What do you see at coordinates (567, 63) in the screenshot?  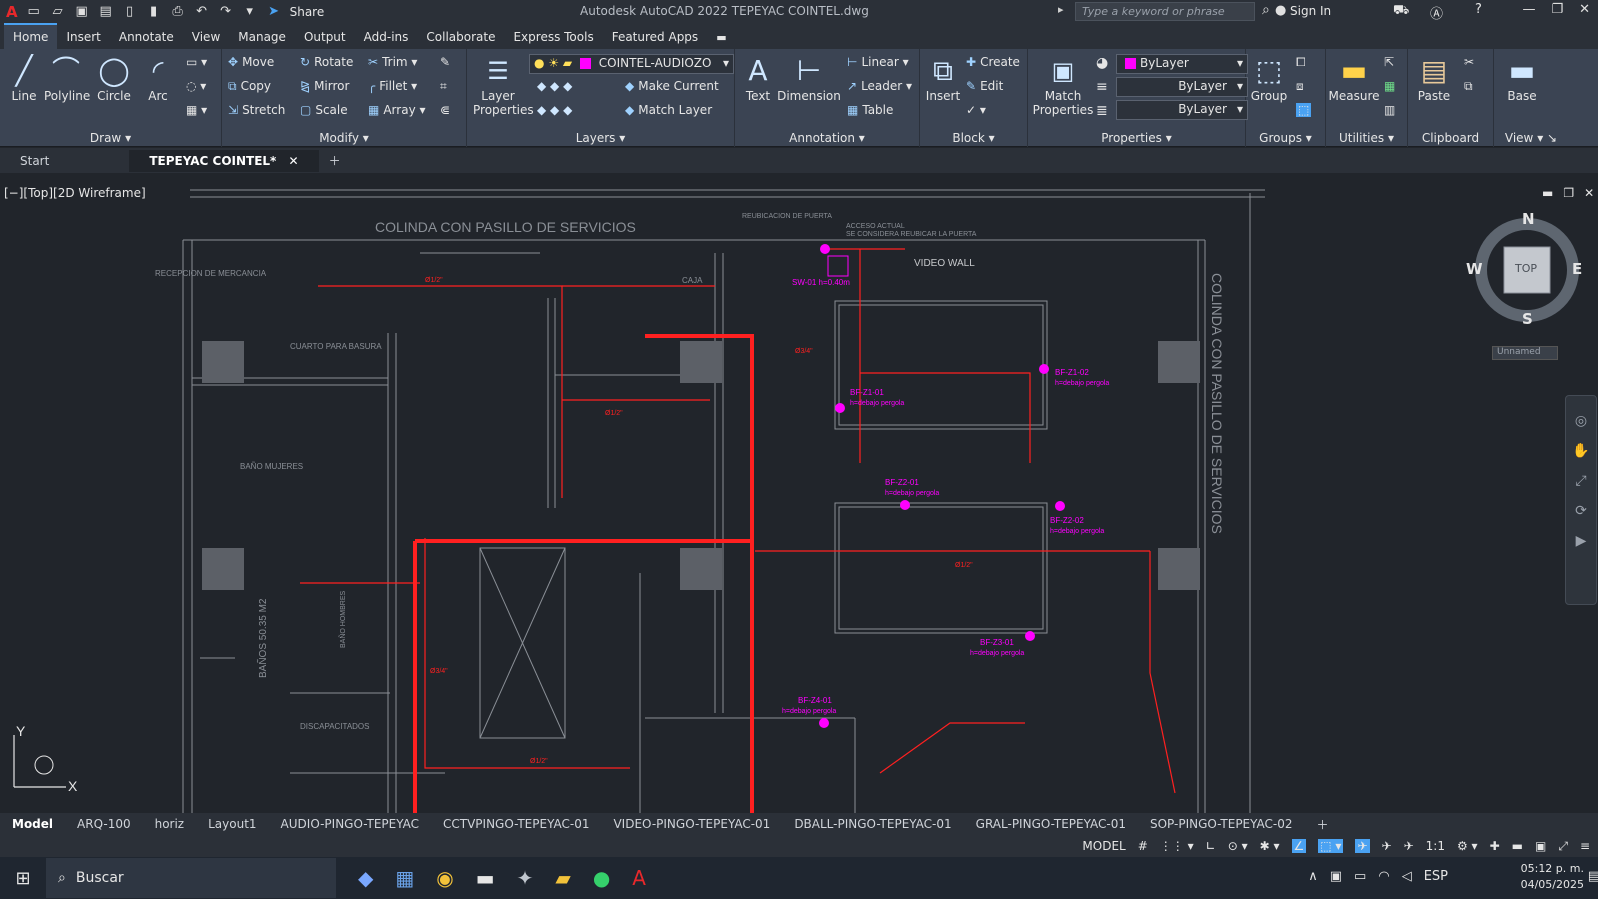 I see `layer-lock-icon: ▰` at bounding box center [567, 63].